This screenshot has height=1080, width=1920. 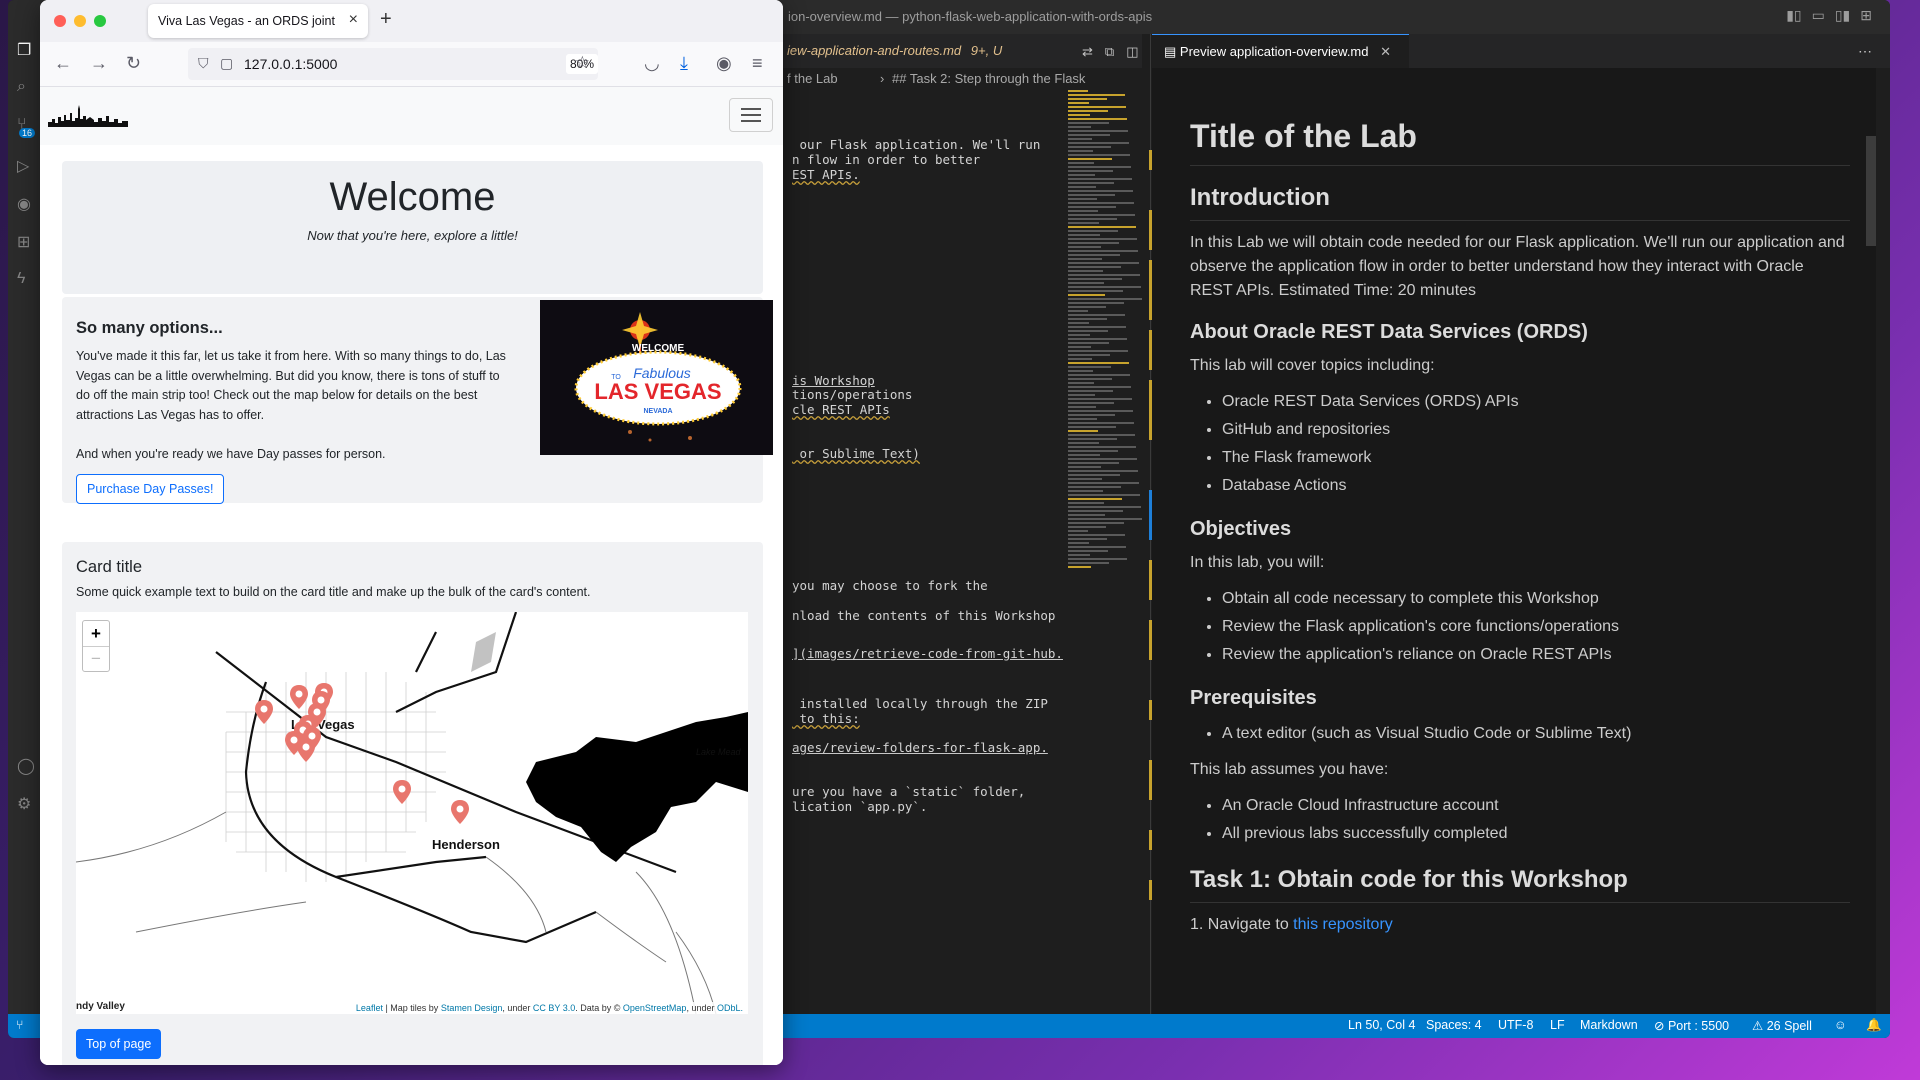 What do you see at coordinates (99, 63) in the screenshot?
I see `forward-icon: →` at bounding box center [99, 63].